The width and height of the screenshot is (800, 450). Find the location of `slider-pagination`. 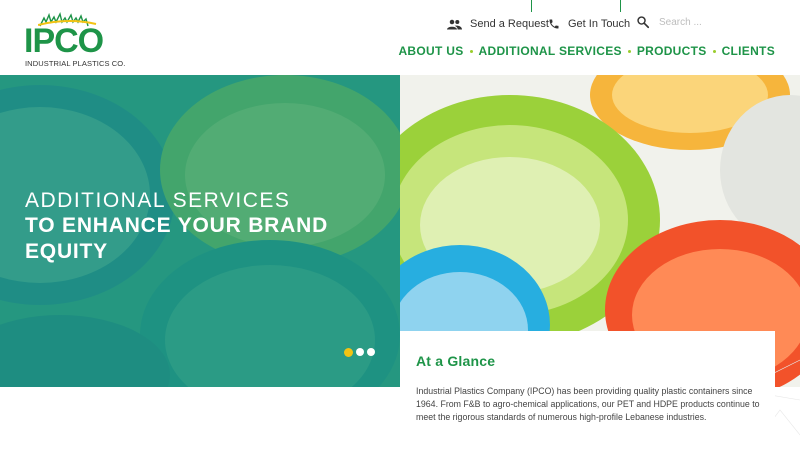

slider-pagination is located at coordinates (361, 352).